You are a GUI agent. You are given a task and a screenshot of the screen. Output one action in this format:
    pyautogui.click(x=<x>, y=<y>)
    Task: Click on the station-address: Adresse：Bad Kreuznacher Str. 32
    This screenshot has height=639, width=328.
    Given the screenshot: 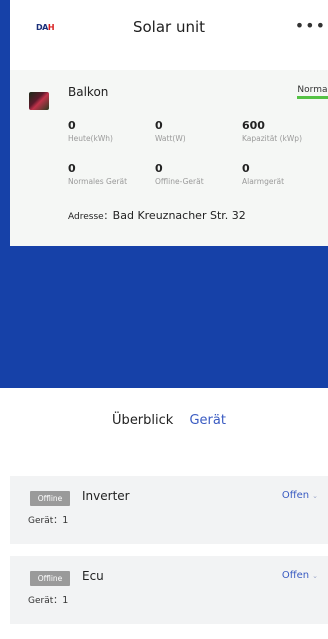 What is the action you would take?
    pyautogui.click(x=157, y=215)
    